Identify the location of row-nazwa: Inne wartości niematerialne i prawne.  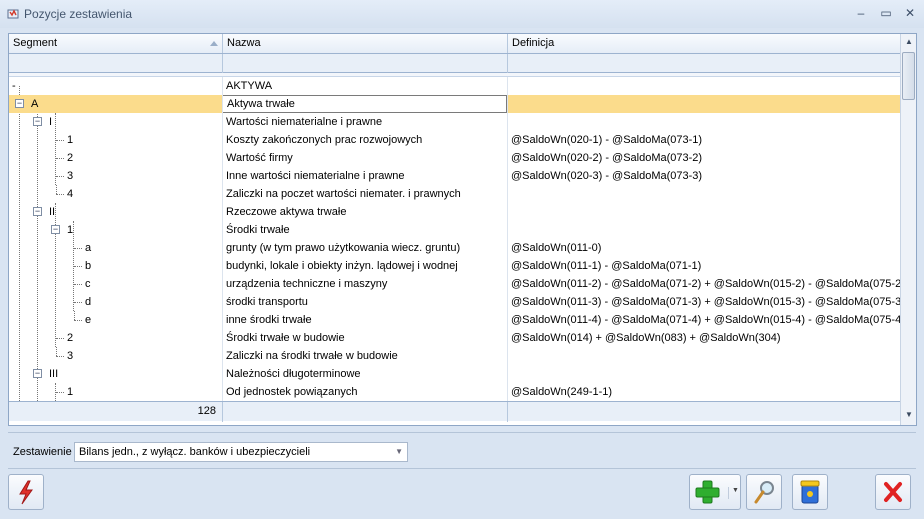
(315, 176).